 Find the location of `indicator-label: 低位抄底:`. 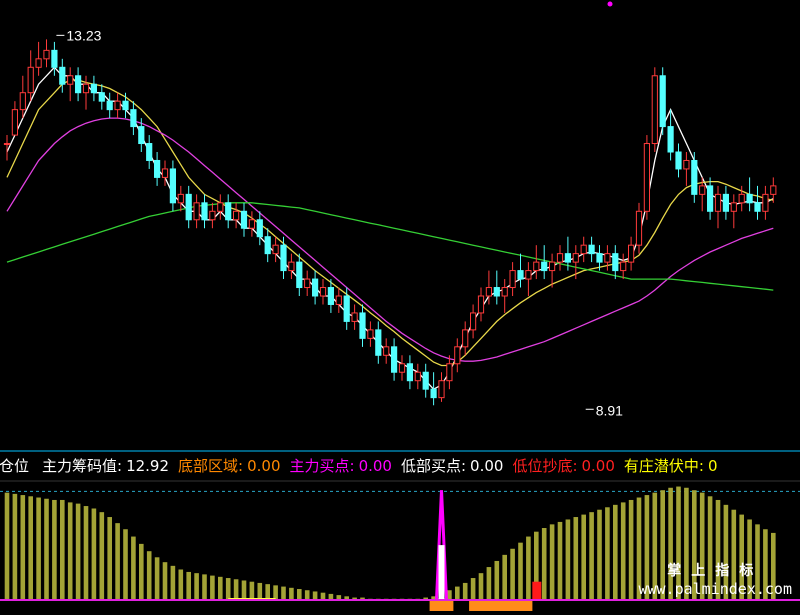

indicator-label: 低位抄底: is located at coordinates (545, 466).